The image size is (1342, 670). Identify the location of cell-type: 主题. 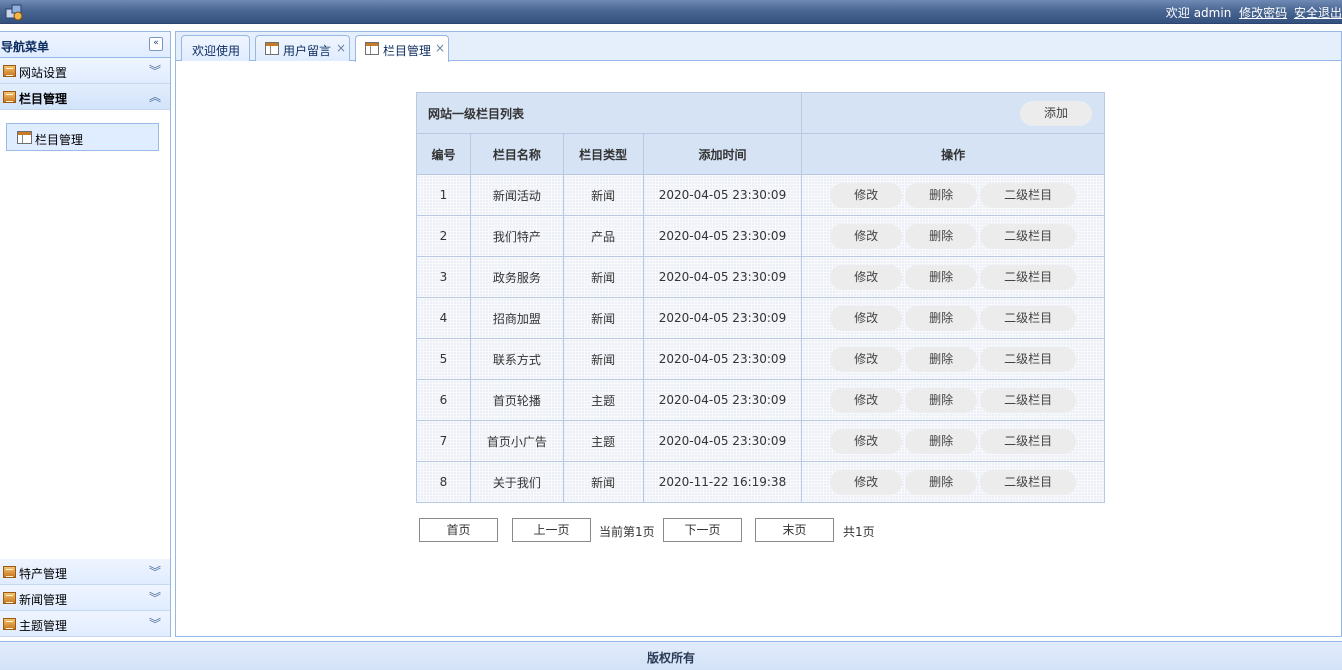
(603, 400).